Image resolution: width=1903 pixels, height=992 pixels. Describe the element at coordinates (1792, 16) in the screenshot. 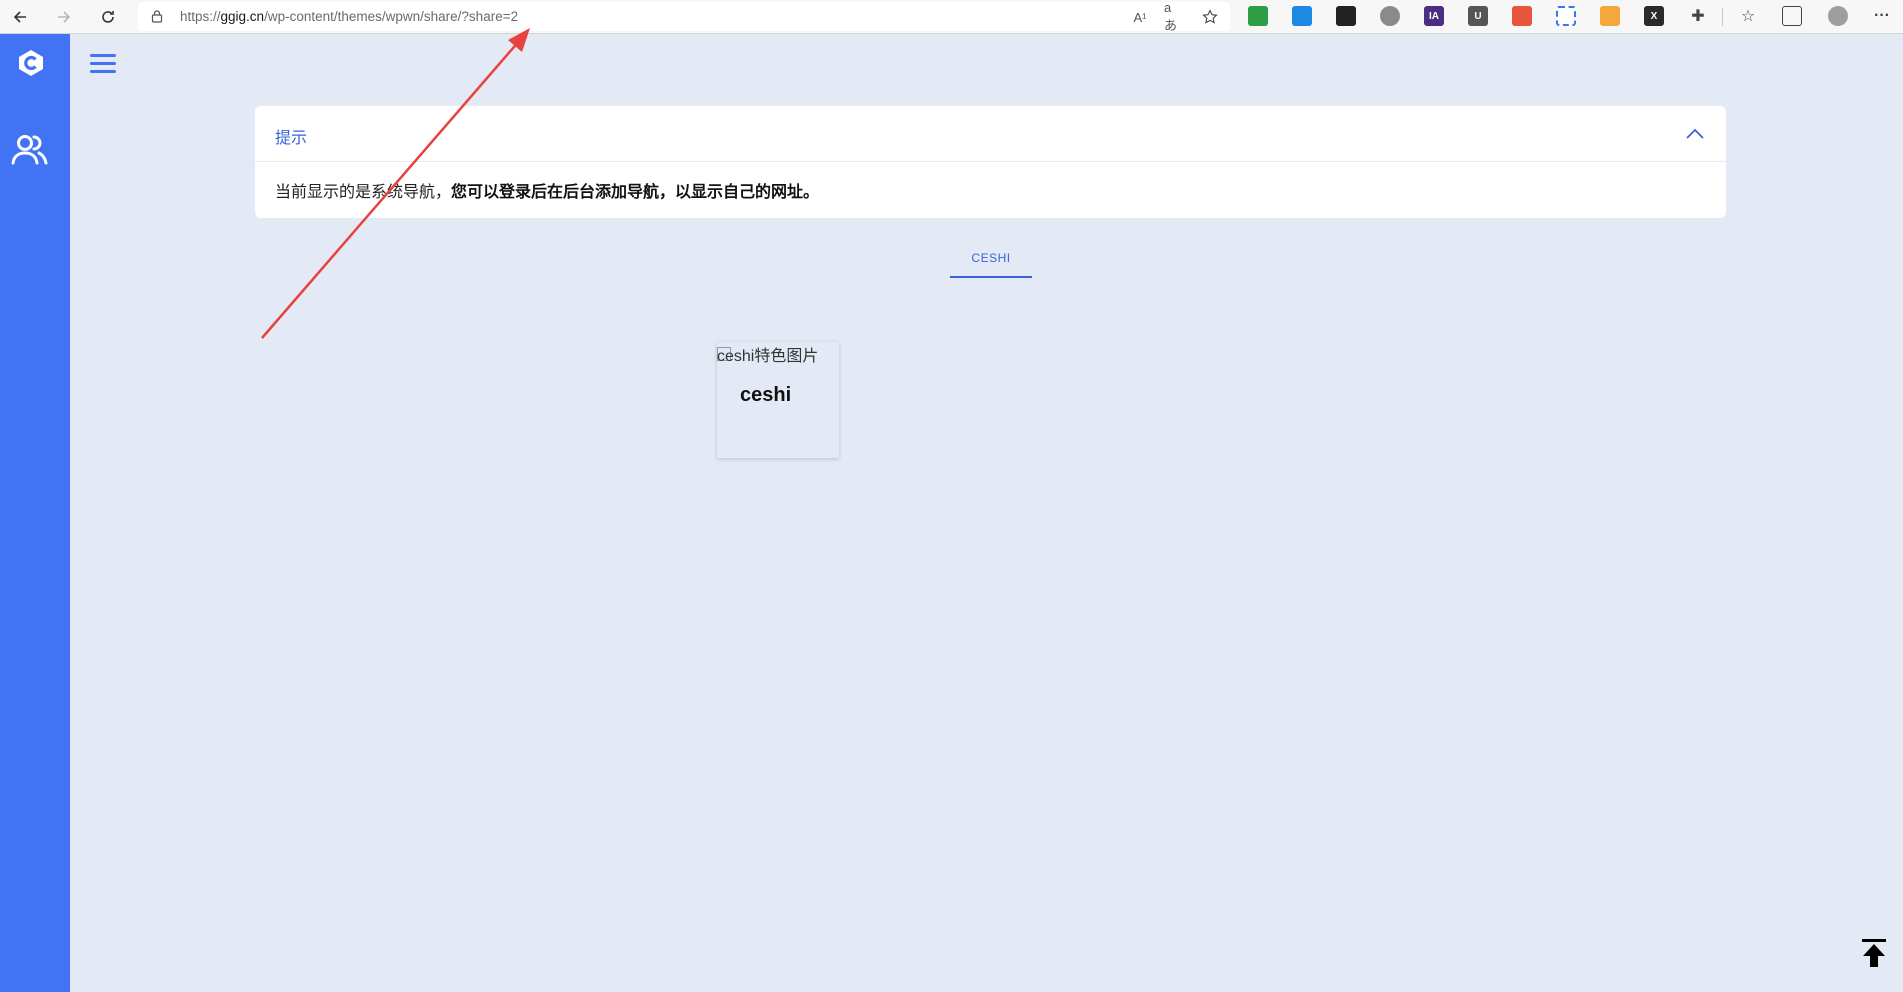

I see `collections-icon` at that location.